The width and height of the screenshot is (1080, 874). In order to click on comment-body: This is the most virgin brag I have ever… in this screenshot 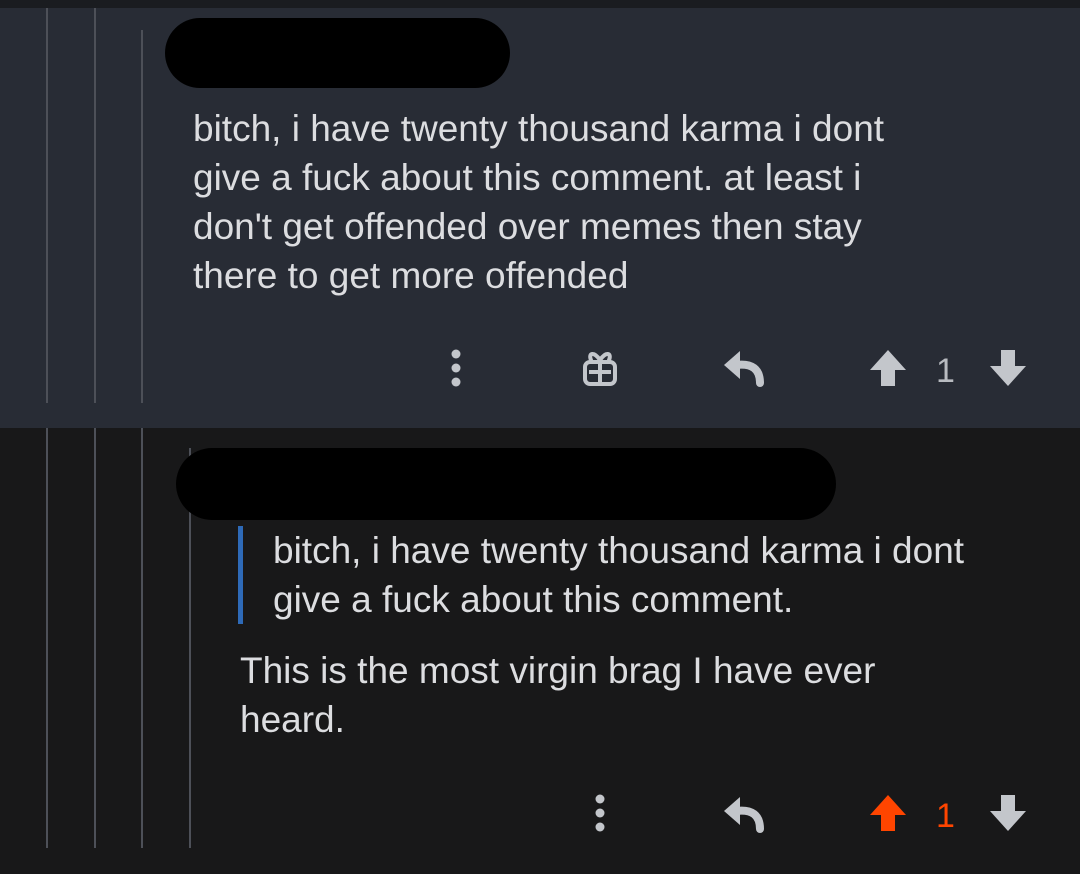, I will do `click(558, 695)`.